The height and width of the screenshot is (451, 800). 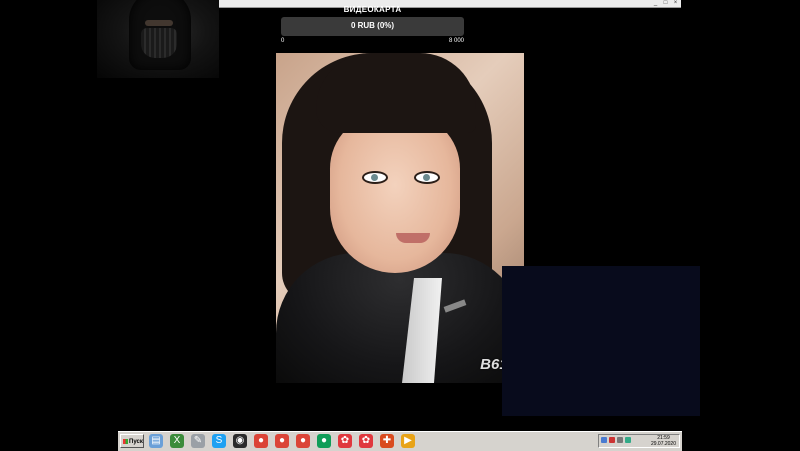 What do you see at coordinates (345, 441) in the screenshot?
I see `app-icon-5: ✿` at bounding box center [345, 441].